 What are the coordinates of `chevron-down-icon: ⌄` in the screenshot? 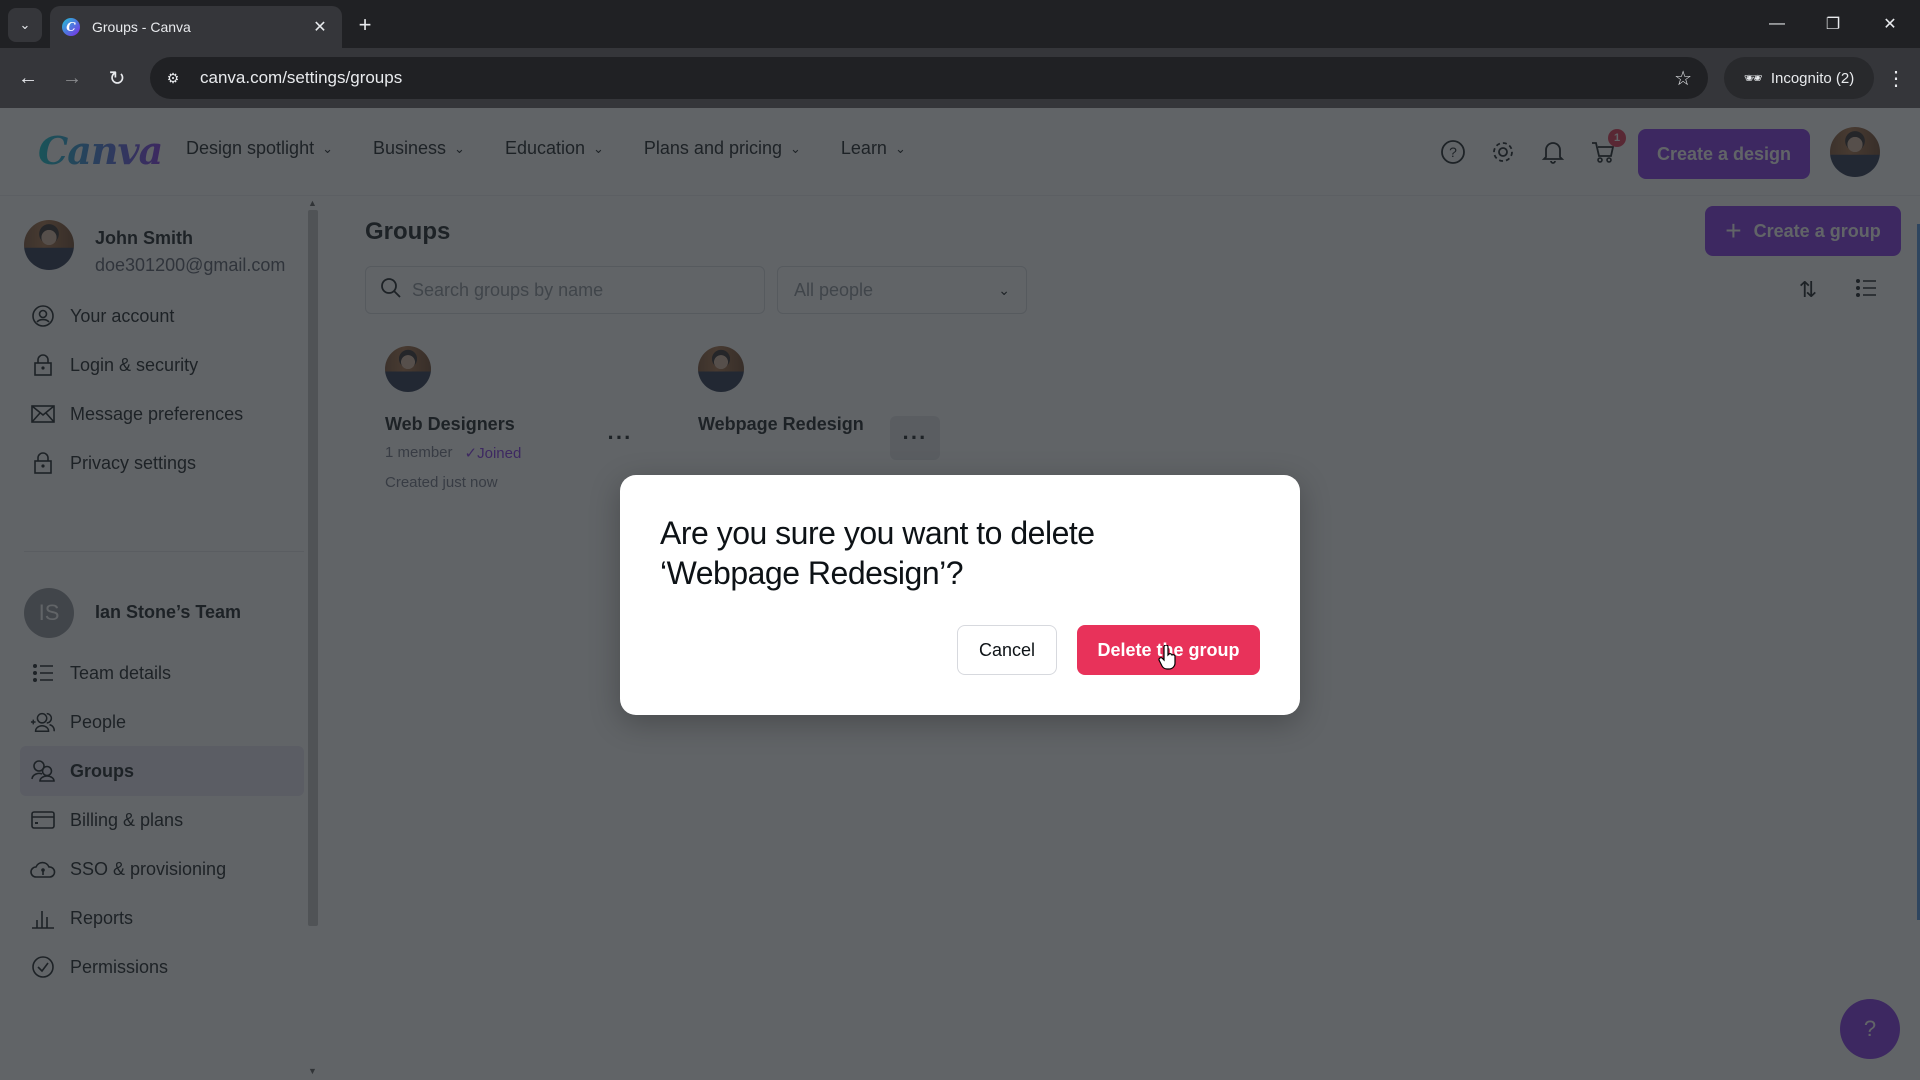 It's located at (25, 24).